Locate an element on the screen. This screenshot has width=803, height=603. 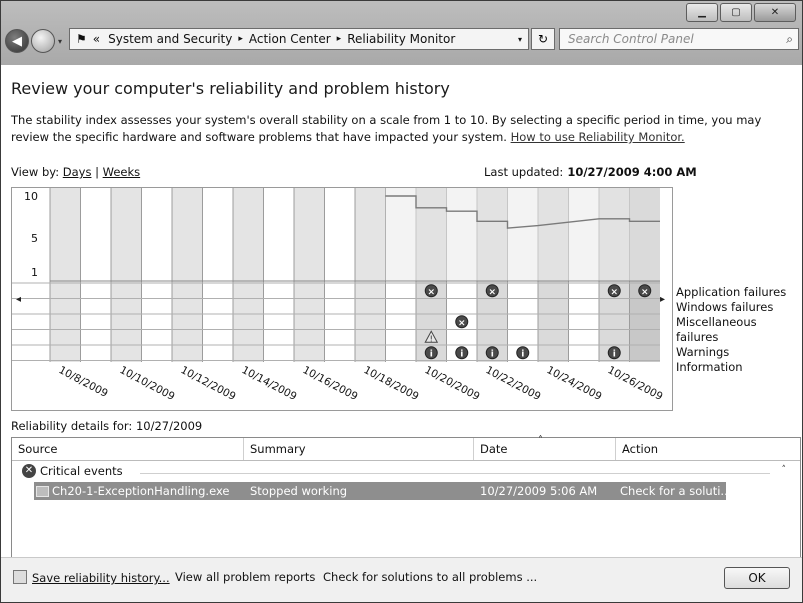
control-panel-flag-icon: ⚑ is located at coordinates (81, 39).